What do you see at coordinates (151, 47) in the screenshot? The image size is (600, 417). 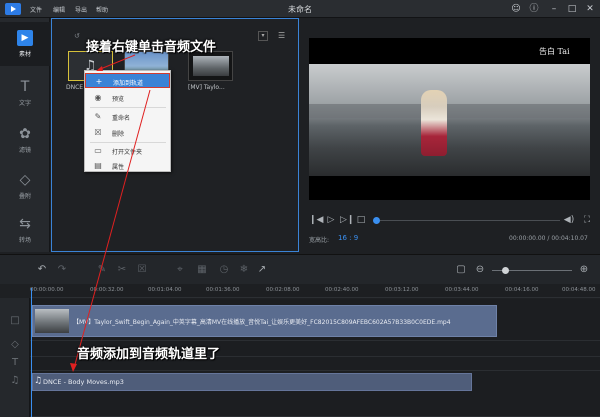 I see `callout-top: 接着右键单击音频文件` at bounding box center [151, 47].